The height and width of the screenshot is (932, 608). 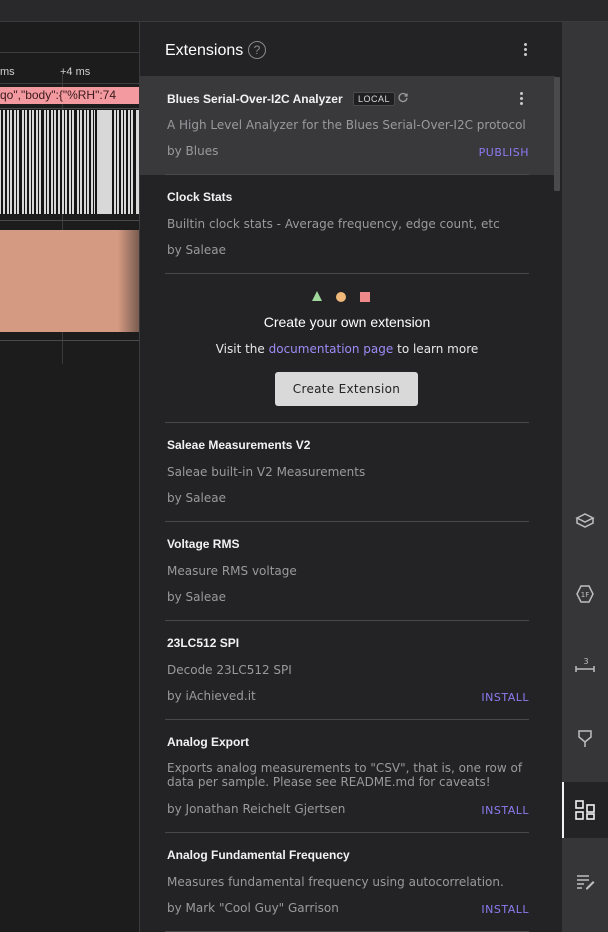 I want to click on digital-channel-waveform, so click(x=69, y=162).